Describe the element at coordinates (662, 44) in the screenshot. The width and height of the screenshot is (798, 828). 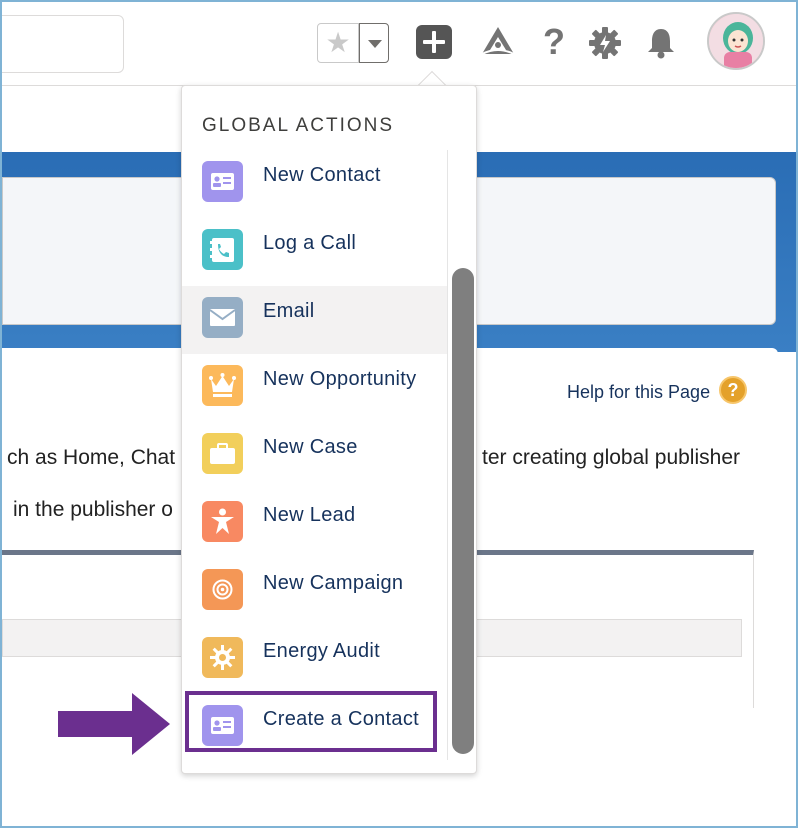
I see `bell-icon` at that location.